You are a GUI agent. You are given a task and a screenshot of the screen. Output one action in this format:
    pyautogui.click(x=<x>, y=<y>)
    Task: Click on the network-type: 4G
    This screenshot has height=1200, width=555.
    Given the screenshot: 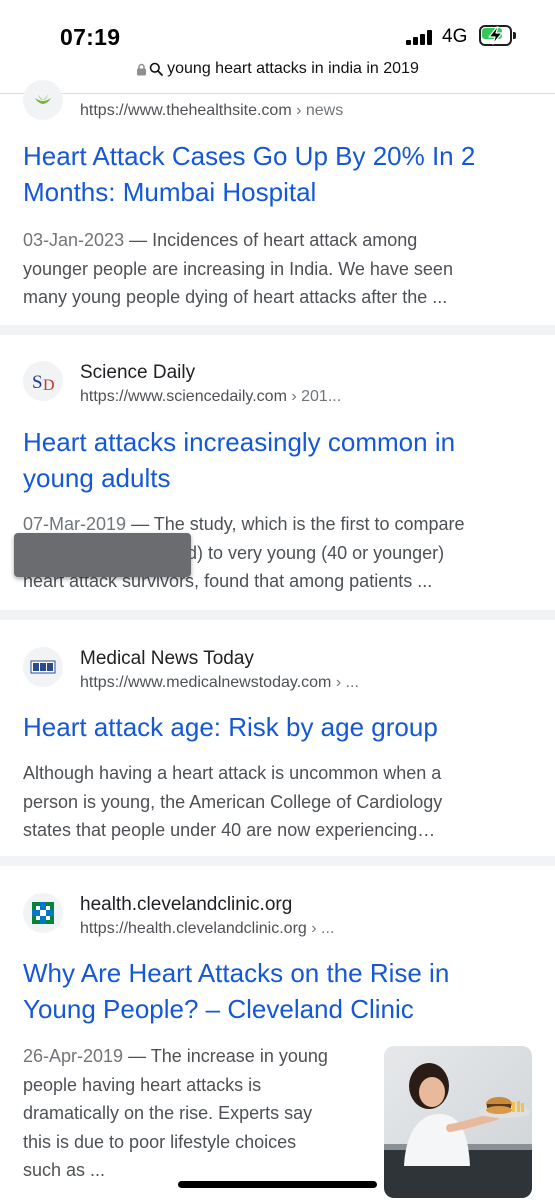 What is the action you would take?
    pyautogui.click(x=455, y=36)
    